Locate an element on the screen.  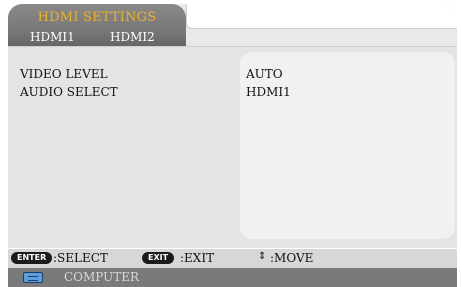
subtab-hdmi2: HDMI2 is located at coordinates (132, 37).